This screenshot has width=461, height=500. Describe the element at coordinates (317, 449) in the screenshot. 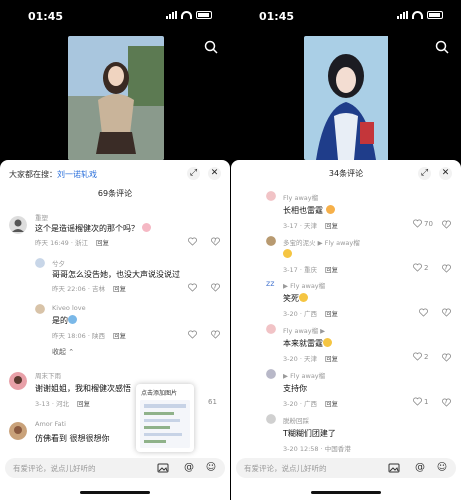

I see `comment-meta: 3-20 12:58 · 中国香港` at that location.